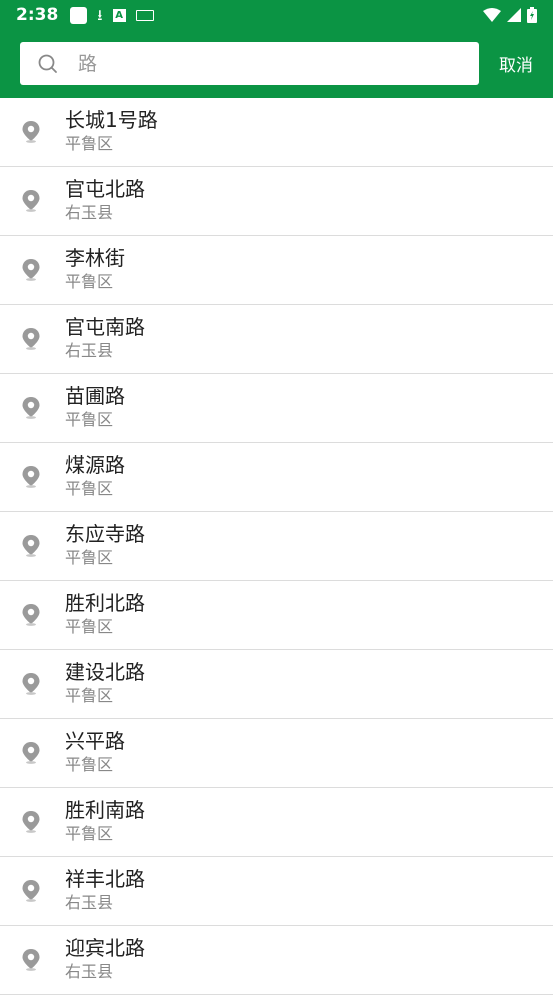 The height and width of the screenshot is (995, 553). Describe the element at coordinates (276, 15) in the screenshot. I see `status-bar: 2:38 ⭳ A` at that location.